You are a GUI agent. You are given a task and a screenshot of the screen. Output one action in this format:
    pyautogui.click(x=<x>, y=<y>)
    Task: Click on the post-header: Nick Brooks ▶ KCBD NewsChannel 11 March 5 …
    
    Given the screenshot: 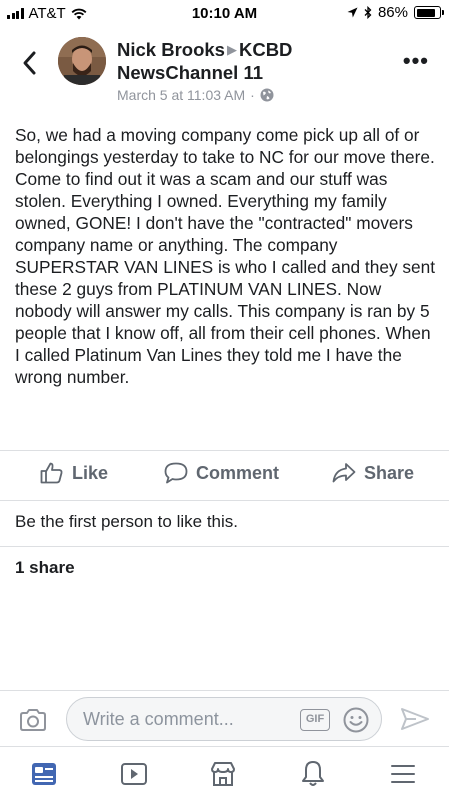 What is the action you would take?
    pyautogui.click(x=224, y=74)
    